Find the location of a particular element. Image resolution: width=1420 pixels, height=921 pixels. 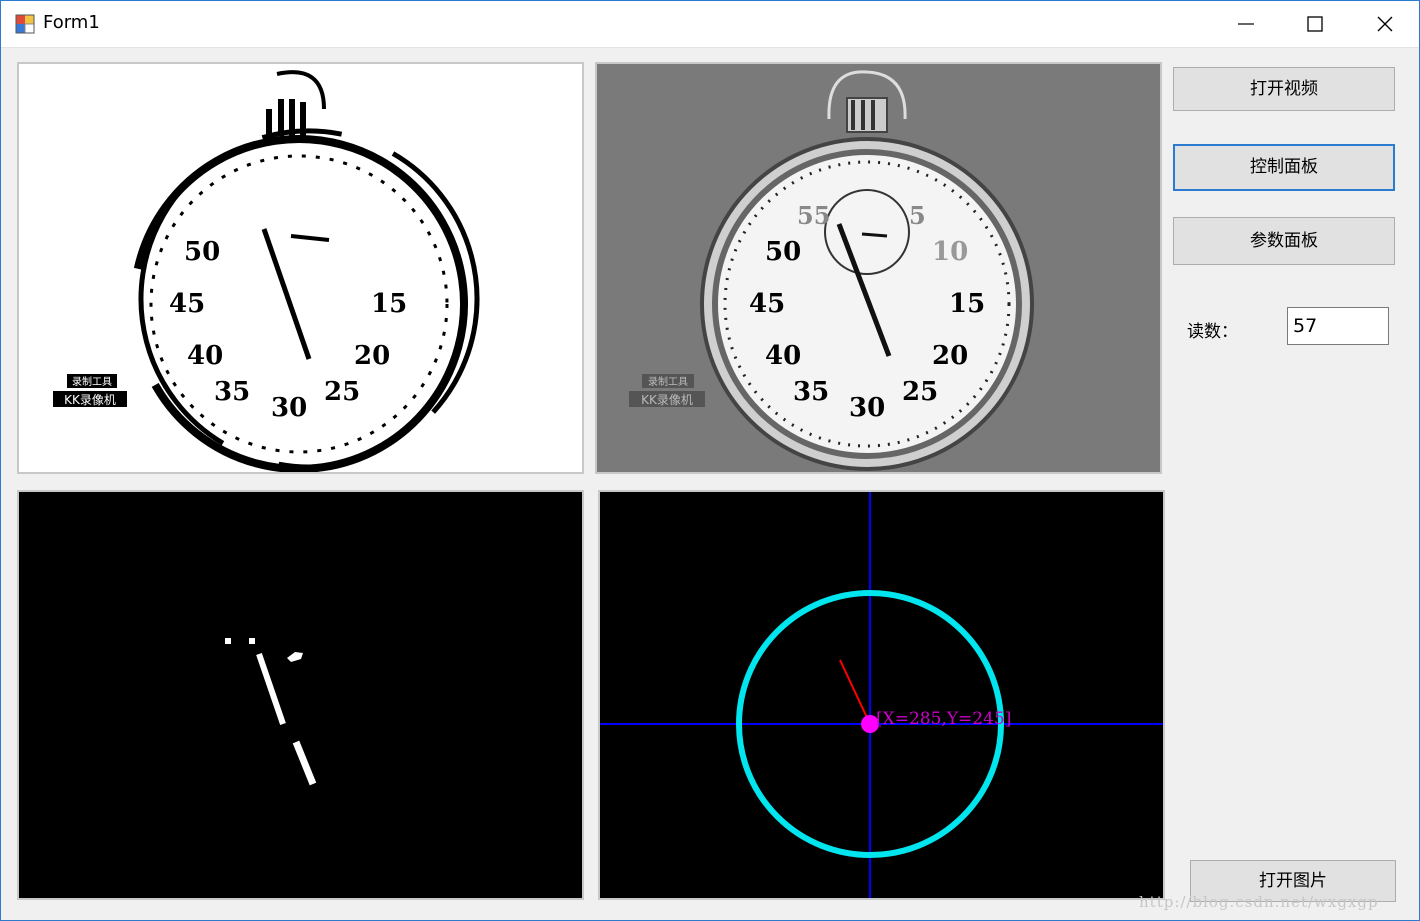

dial-number-20: 20 is located at coordinates (372, 356).